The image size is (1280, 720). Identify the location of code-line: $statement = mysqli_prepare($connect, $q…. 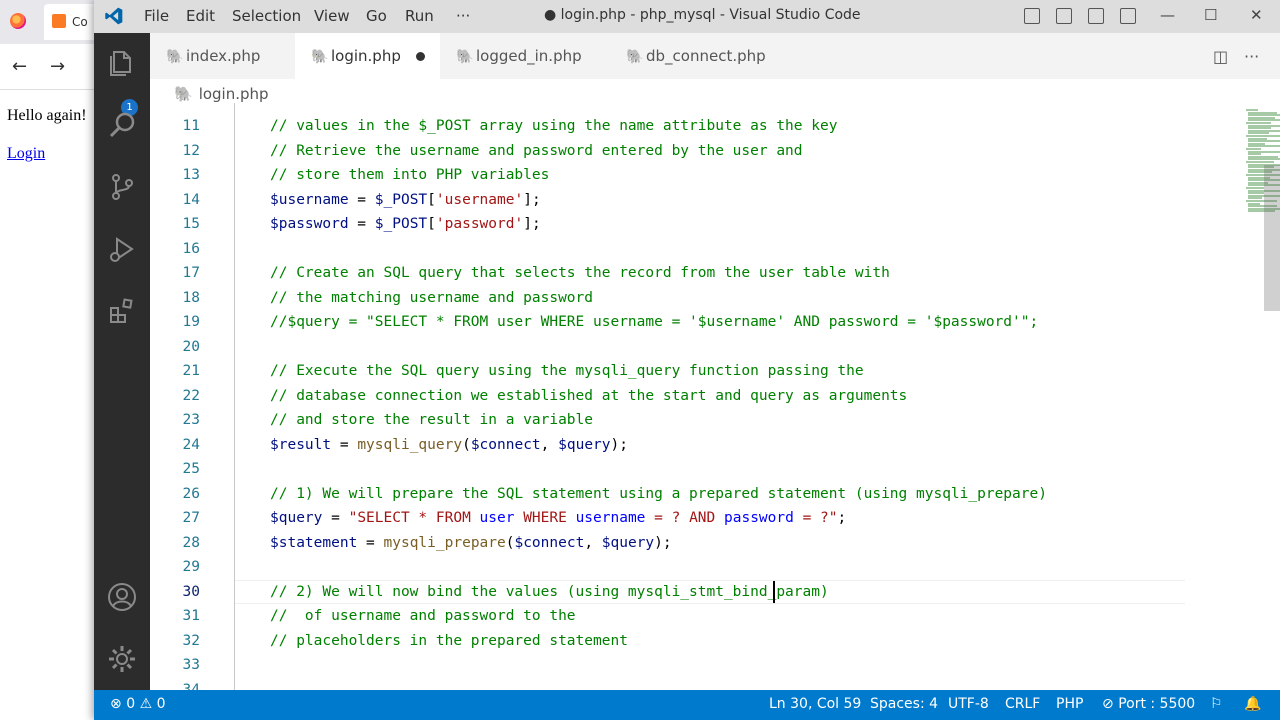
(750, 543).